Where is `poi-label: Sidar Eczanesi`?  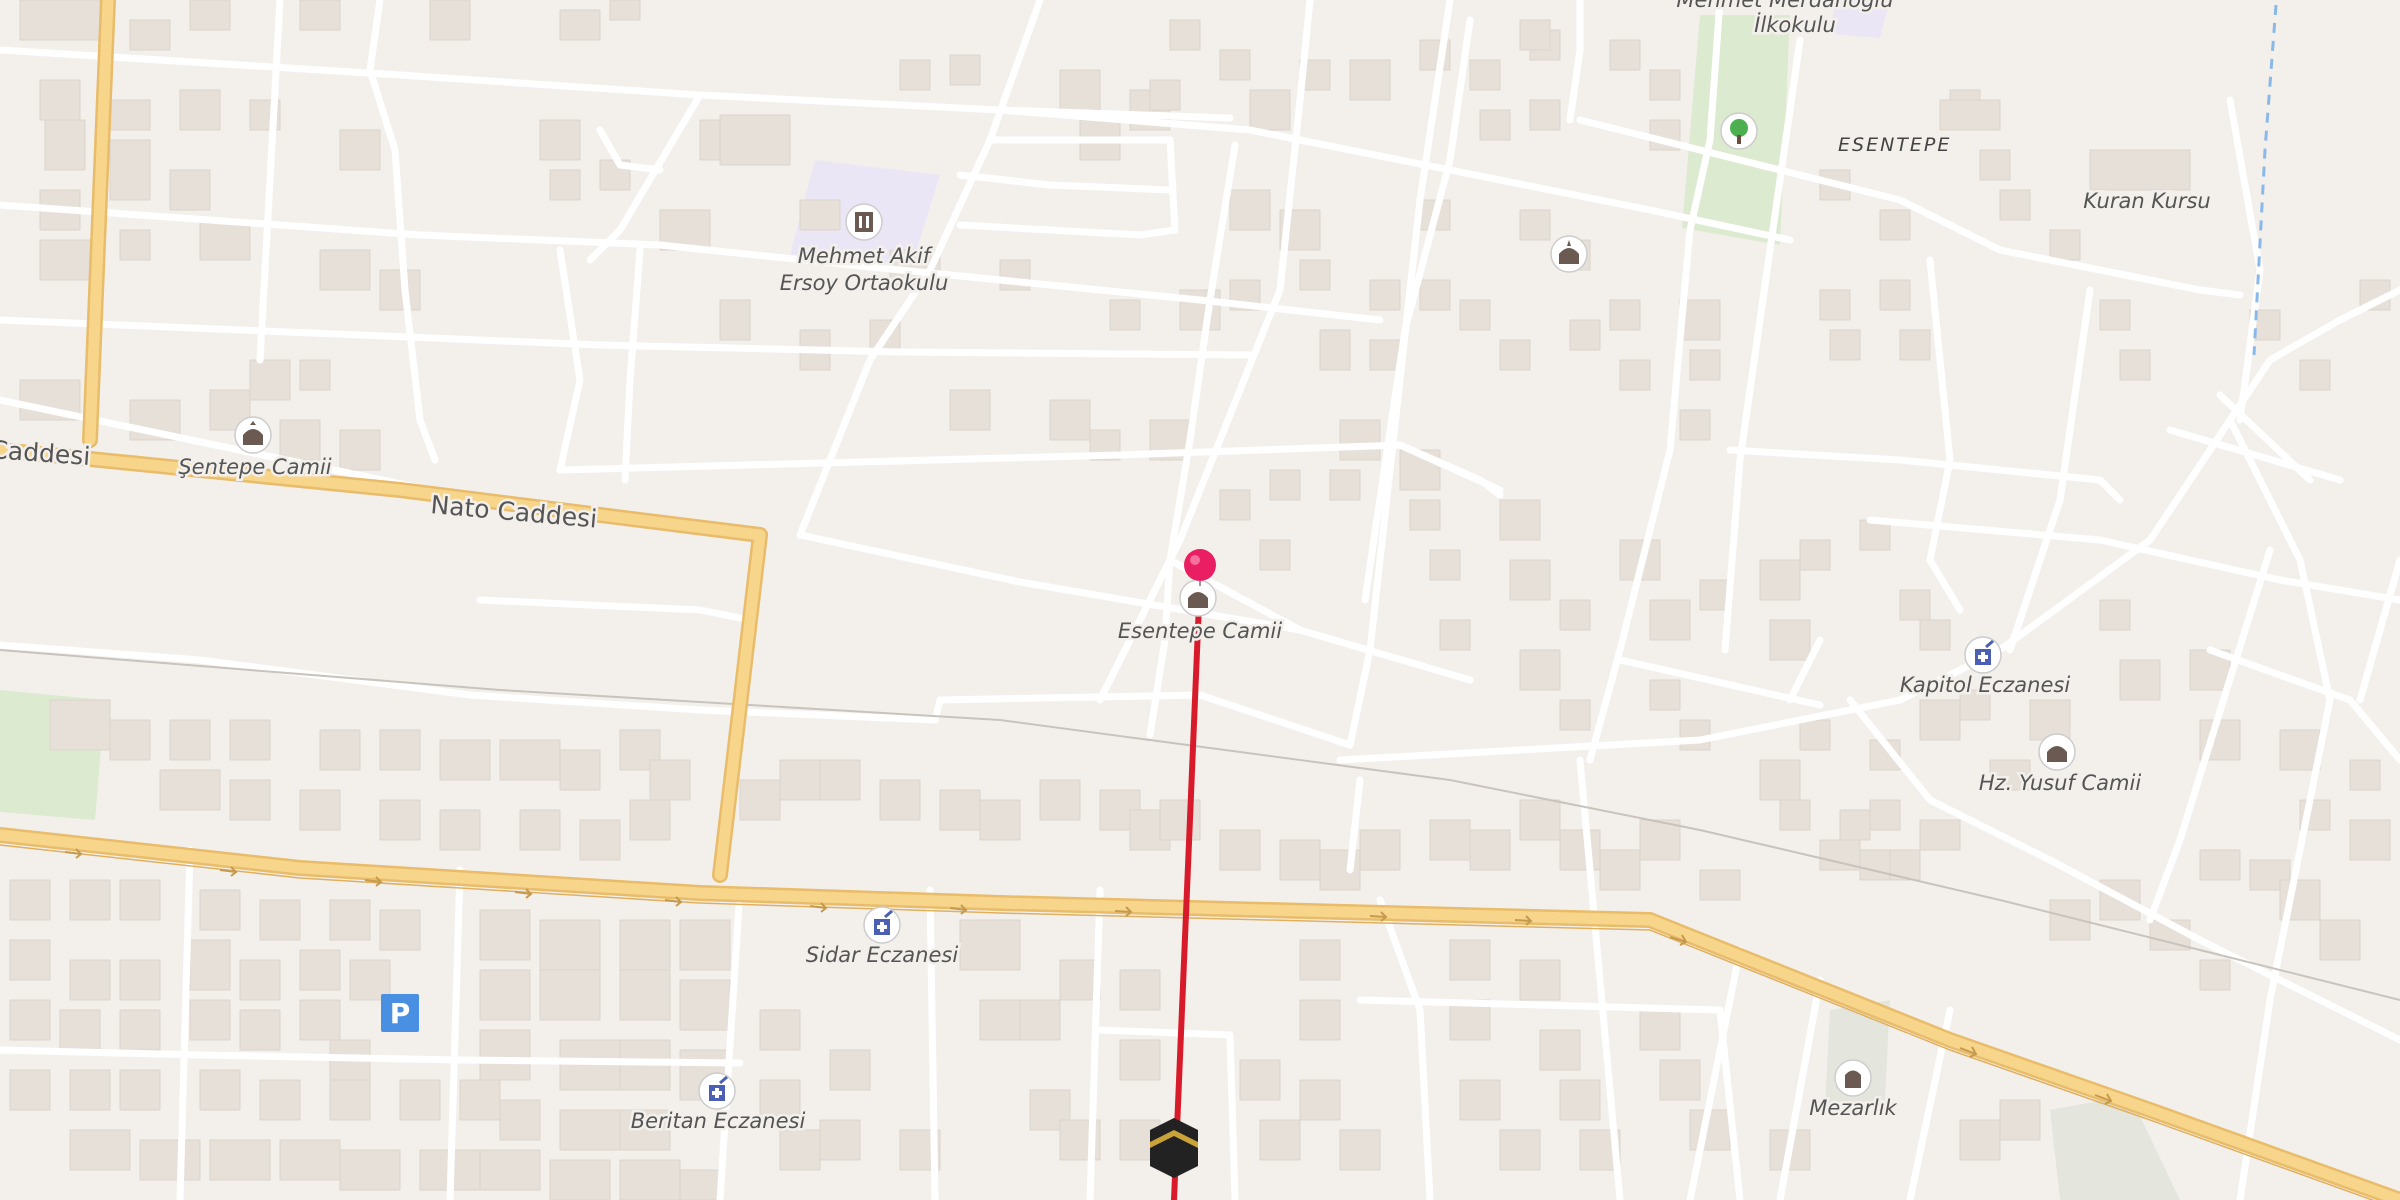 poi-label: Sidar Eczanesi is located at coordinates (882, 955).